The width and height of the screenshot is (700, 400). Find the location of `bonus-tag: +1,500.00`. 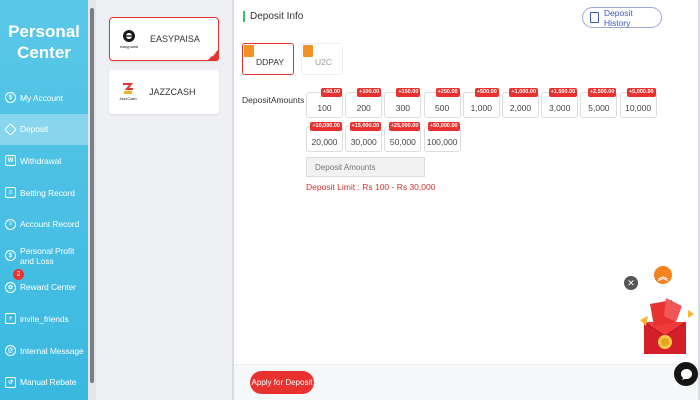

bonus-tag: +1,500.00 is located at coordinates (563, 92).